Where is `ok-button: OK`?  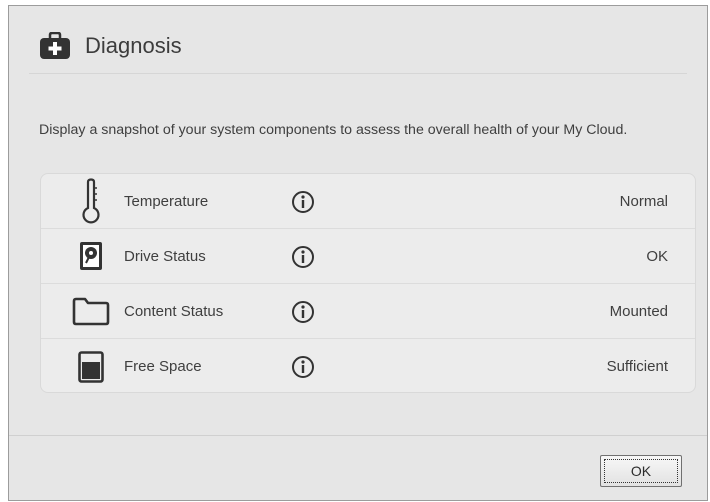
ok-button: OK is located at coordinates (641, 471).